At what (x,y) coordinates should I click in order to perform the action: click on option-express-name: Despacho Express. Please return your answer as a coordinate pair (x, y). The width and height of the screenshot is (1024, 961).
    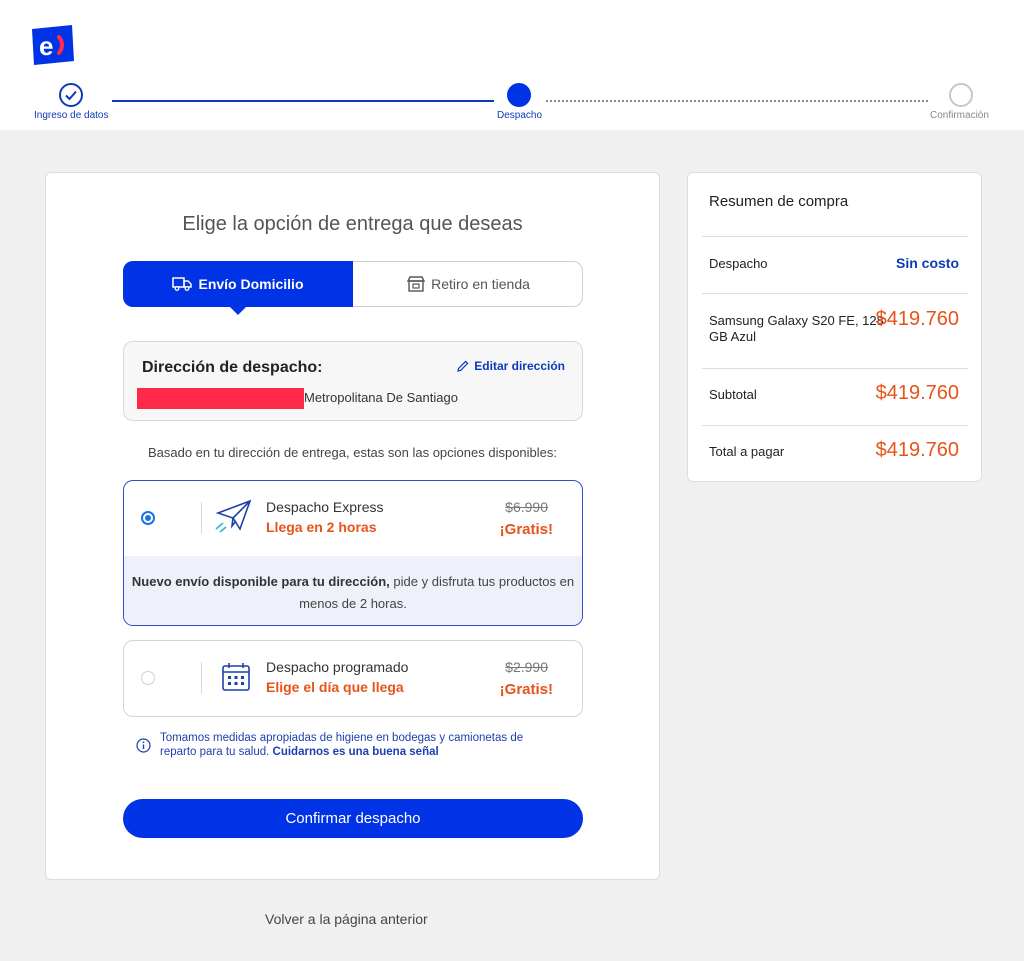
    Looking at the image, I should click on (325, 507).